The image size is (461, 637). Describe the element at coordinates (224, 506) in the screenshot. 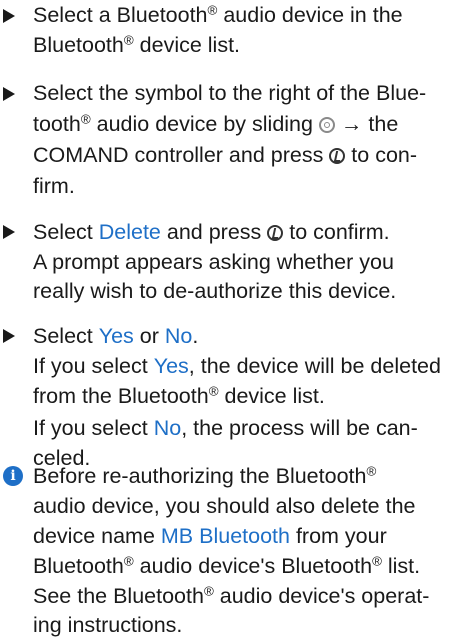

I see `note-line-2: audio device, you should also delete the` at that location.